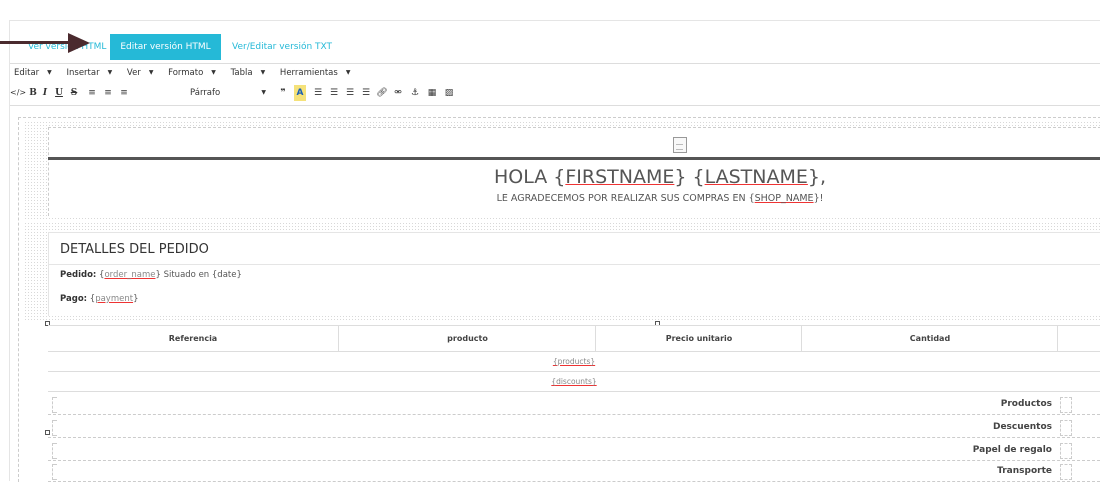  What do you see at coordinates (130, 275) in the screenshot?
I see `order-name-placeholder: order_name` at bounding box center [130, 275].